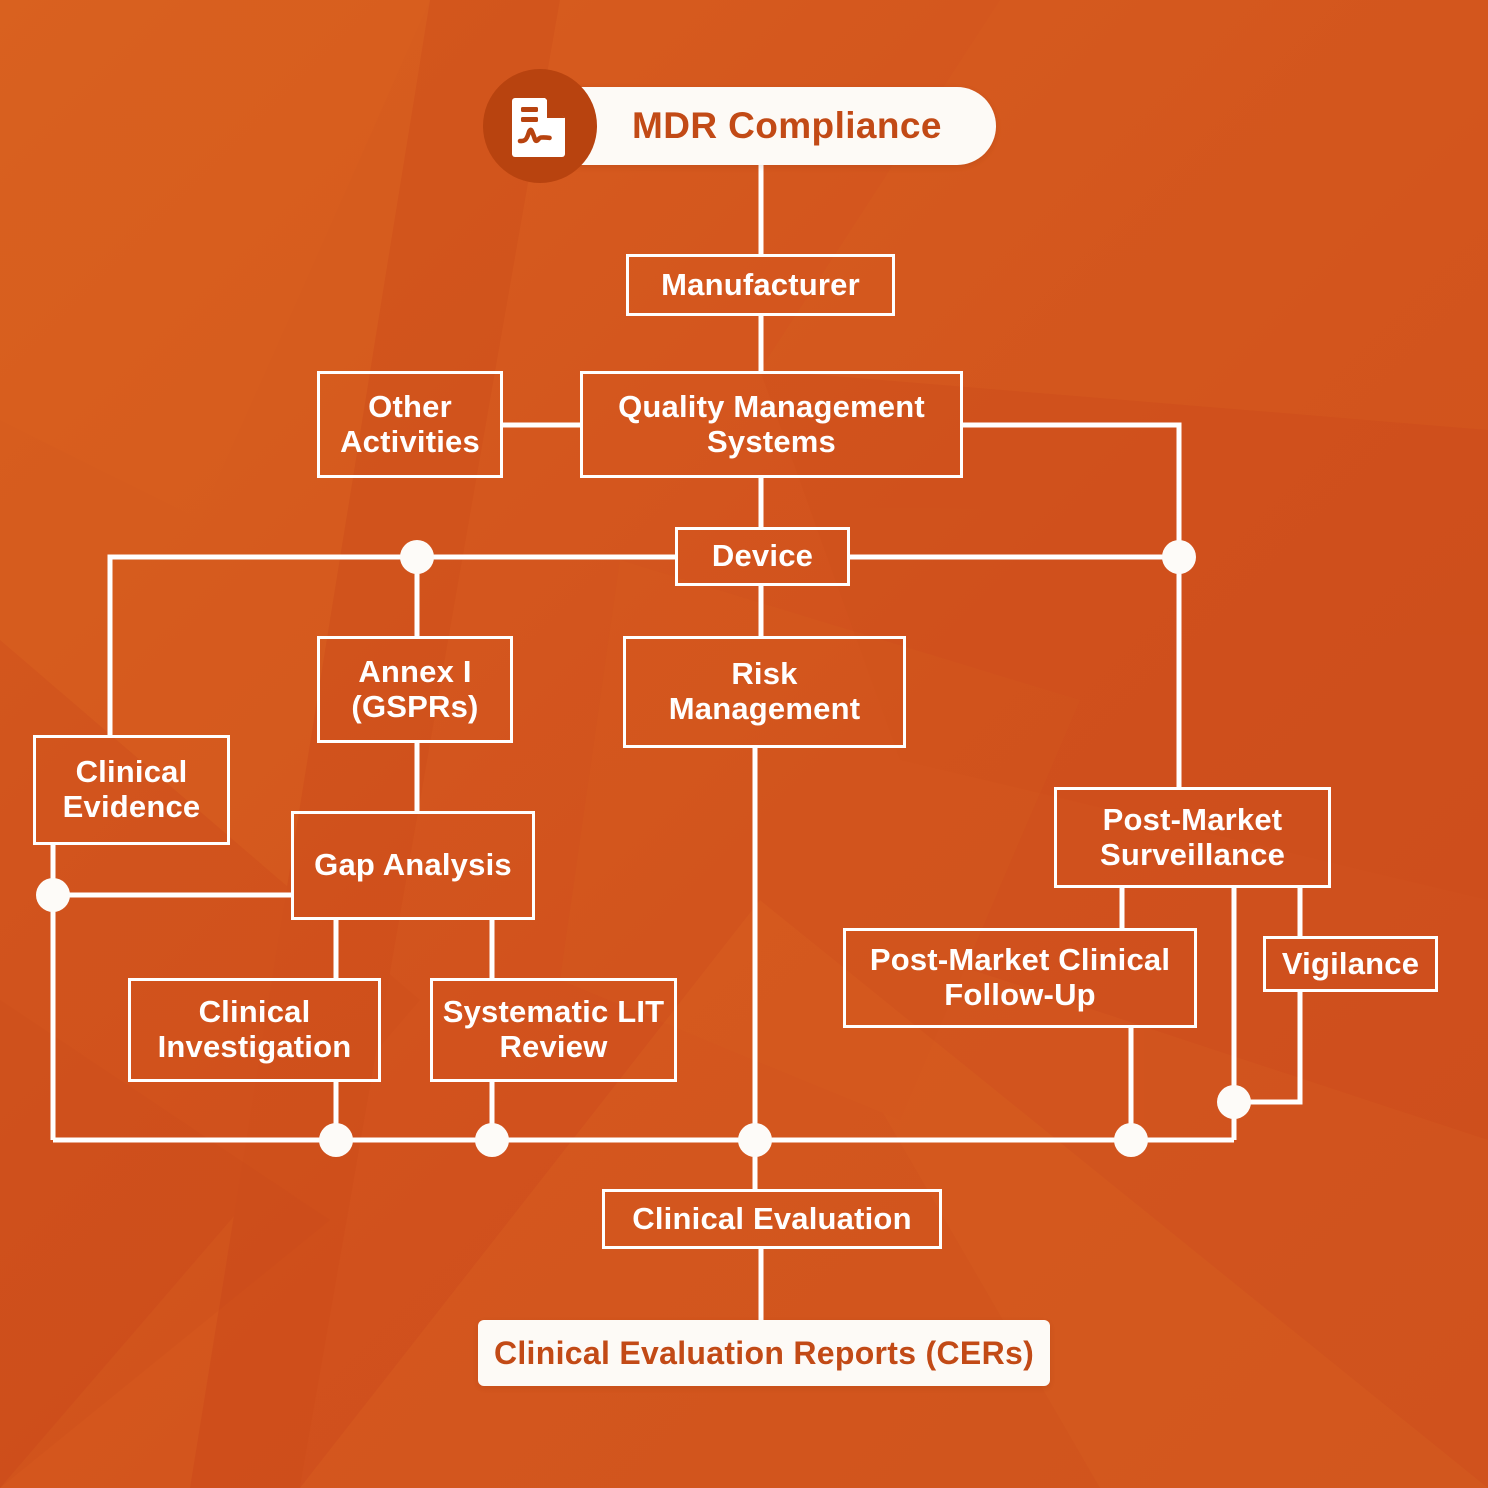 This screenshot has width=1488, height=1488. I want to click on document-signature-icon, so click(538, 127).